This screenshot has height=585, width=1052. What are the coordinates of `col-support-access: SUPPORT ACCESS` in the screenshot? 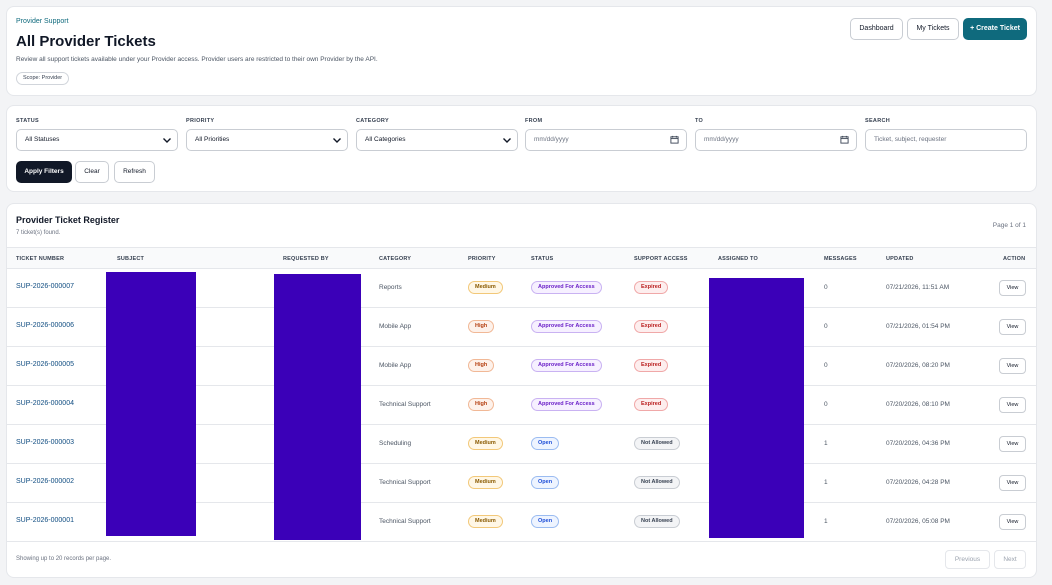 It's located at (661, 259).